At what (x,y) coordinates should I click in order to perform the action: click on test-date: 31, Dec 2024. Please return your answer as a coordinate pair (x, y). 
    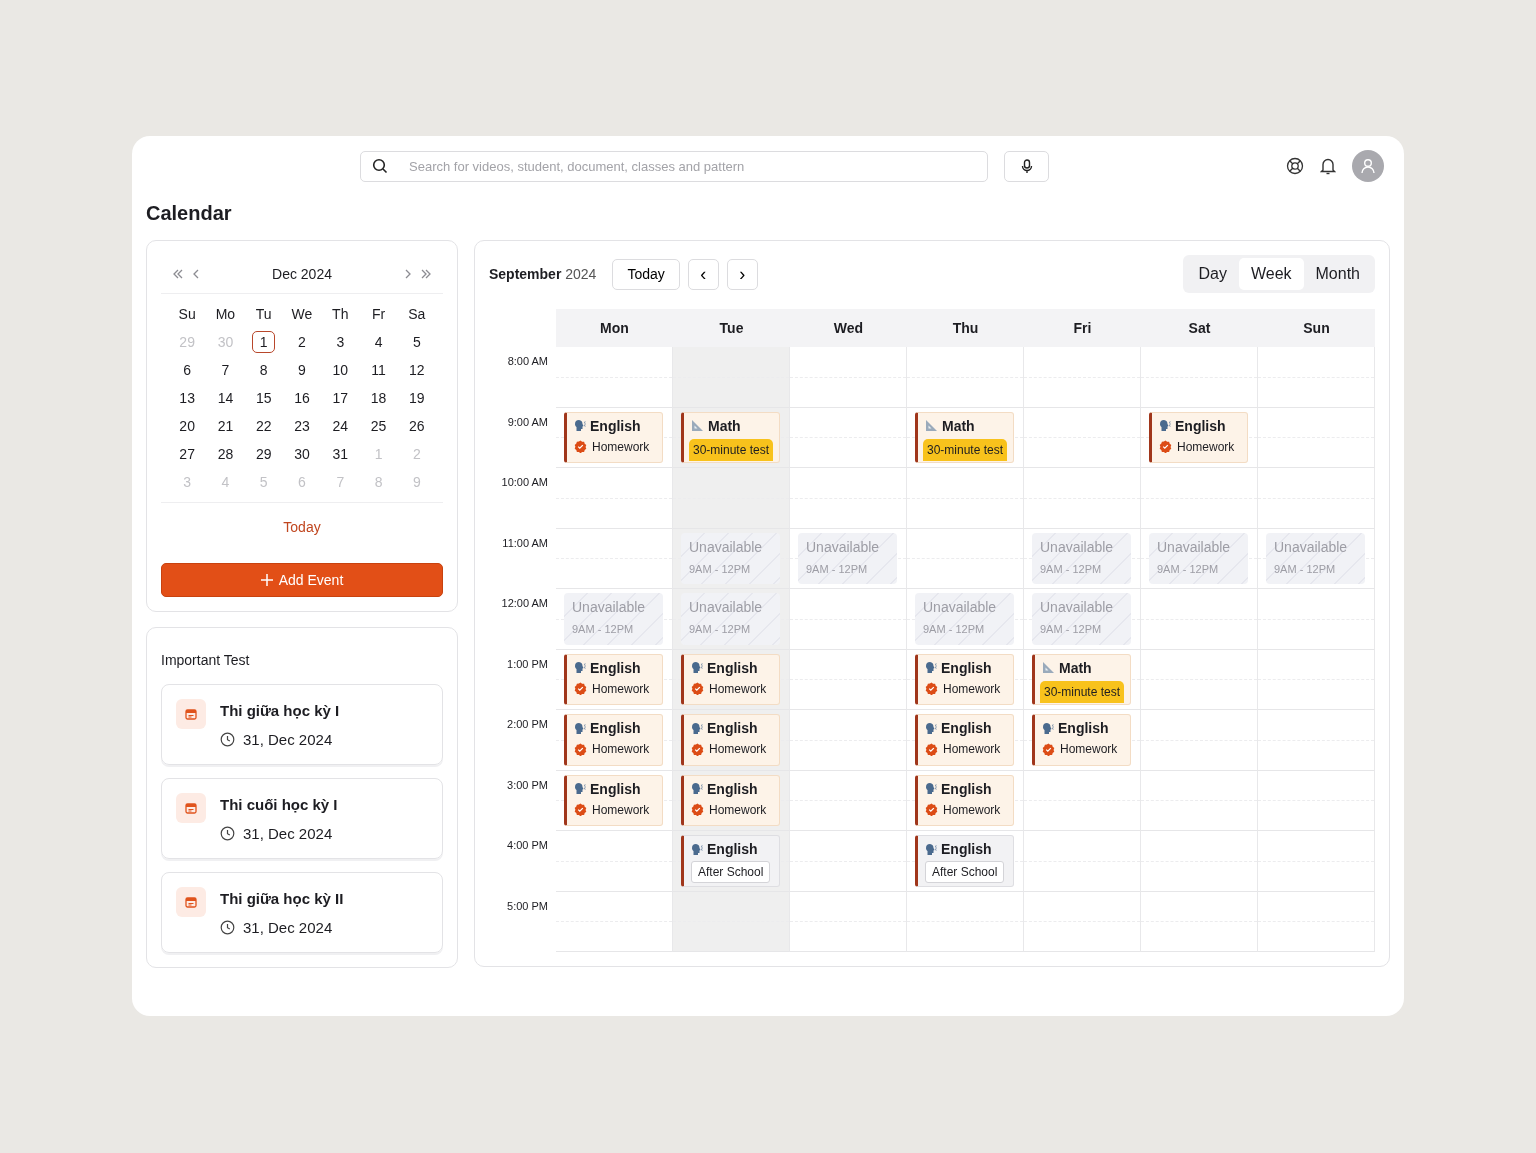
    Looking at the image, I should click on (288, 739).